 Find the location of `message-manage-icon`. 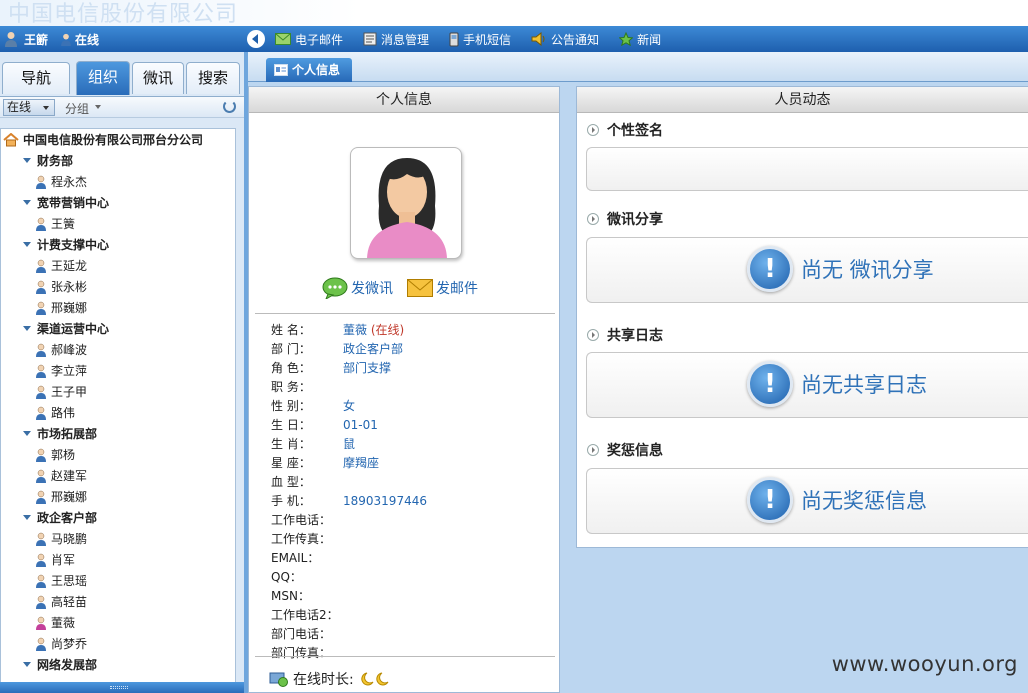

message-manage-icon is located at coordinates (370, 39).